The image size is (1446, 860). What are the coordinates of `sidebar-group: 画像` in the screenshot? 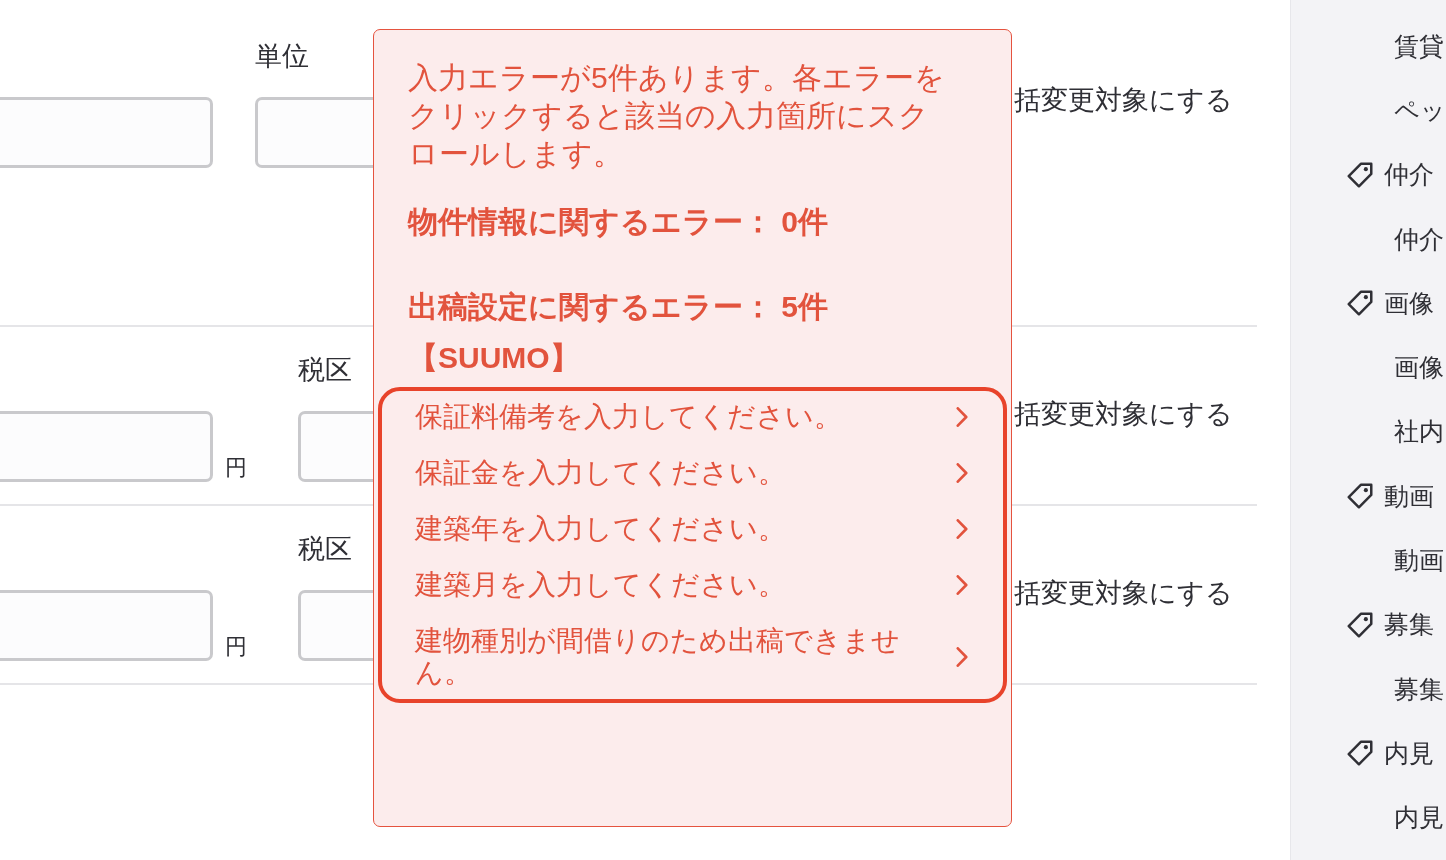 It's located at (1368, 303).